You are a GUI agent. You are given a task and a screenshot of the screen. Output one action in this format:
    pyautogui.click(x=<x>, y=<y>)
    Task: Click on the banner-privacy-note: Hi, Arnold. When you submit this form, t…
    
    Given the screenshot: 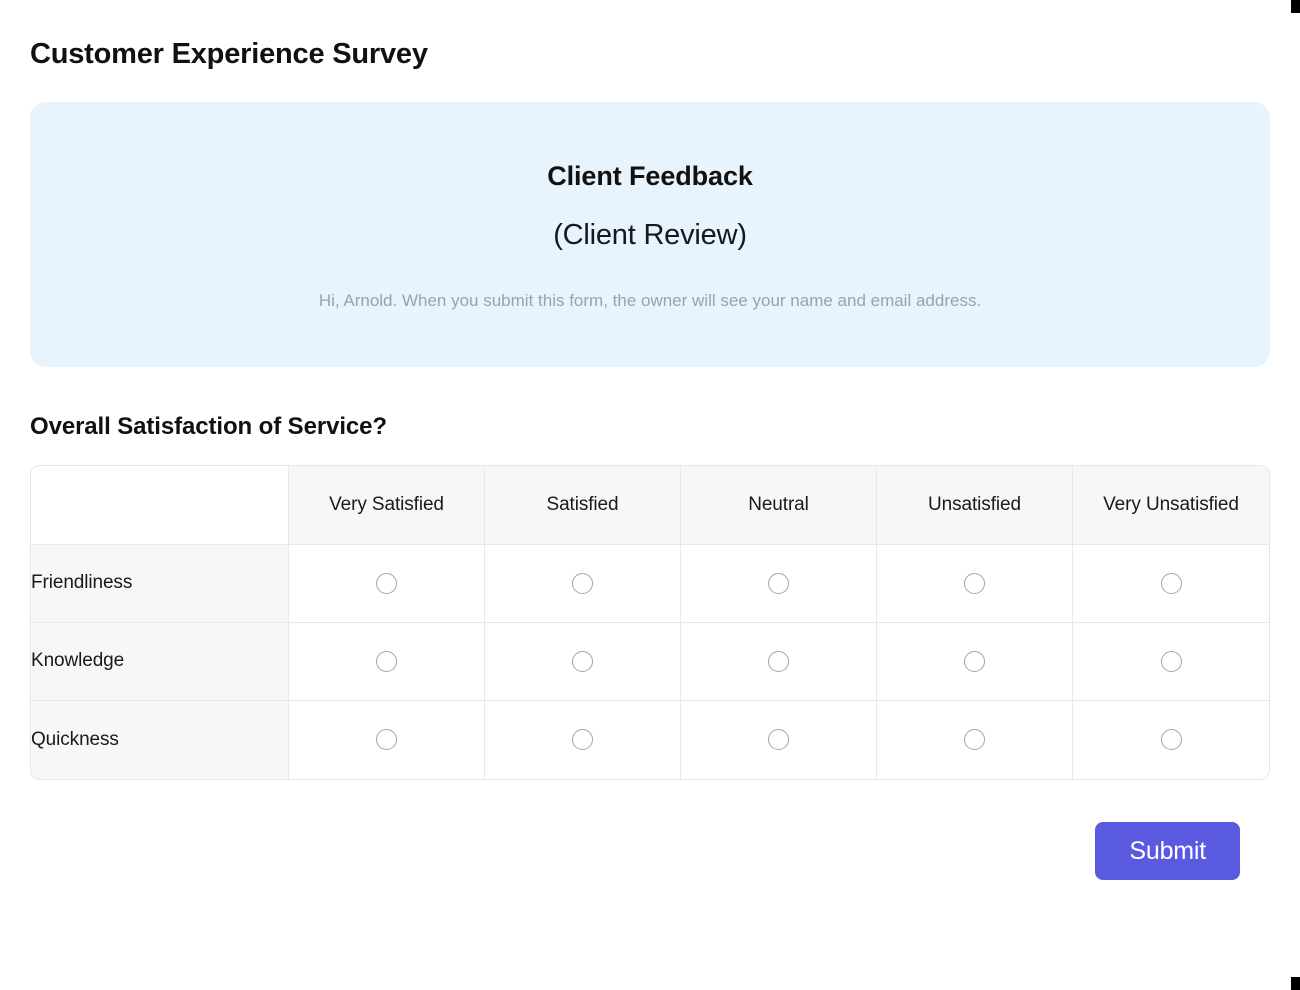 What is the action you would take?
    pyautogui.click(x=650, y=300)
    